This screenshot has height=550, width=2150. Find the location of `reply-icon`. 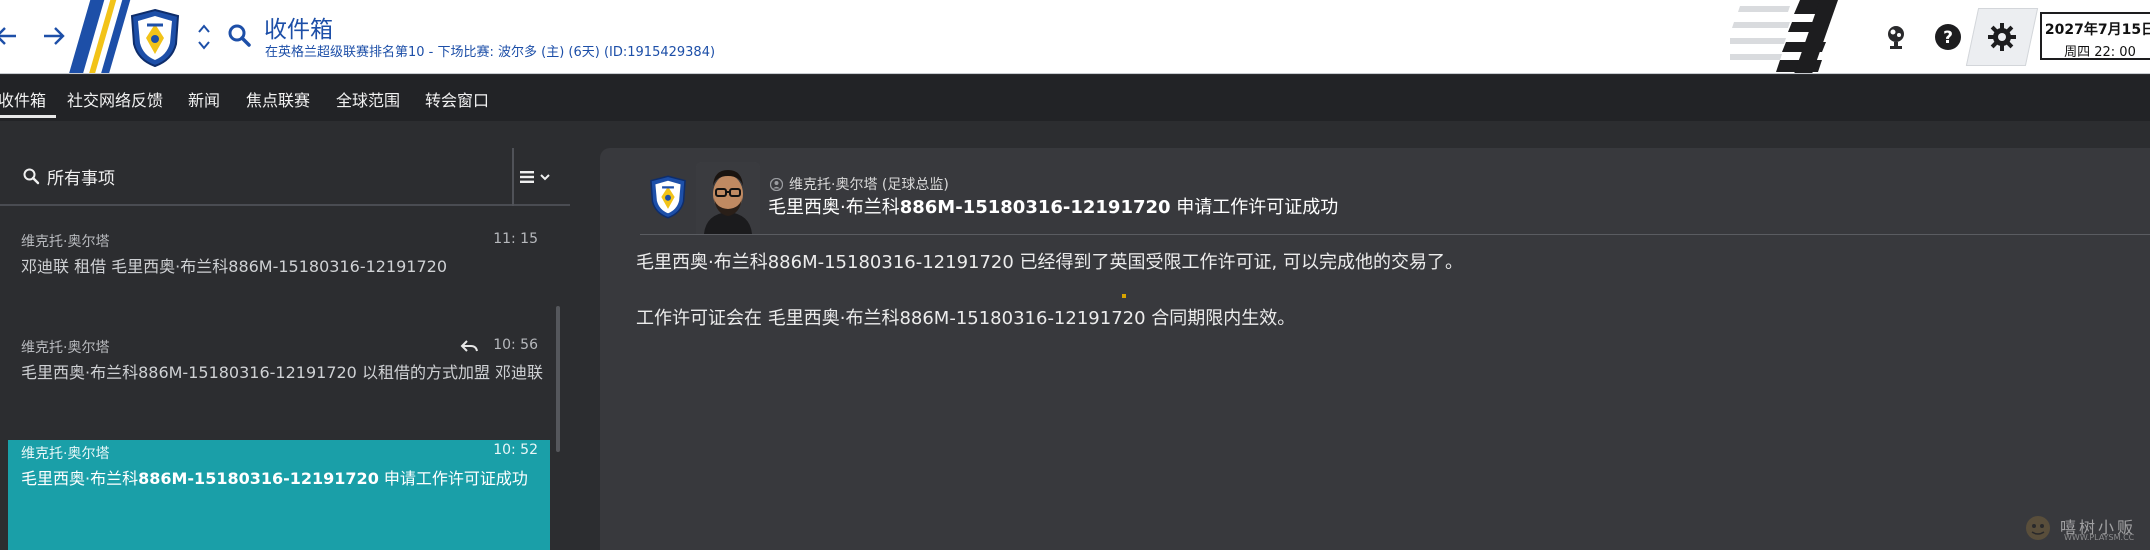

reply-icon is located at coordinates (469, 346).